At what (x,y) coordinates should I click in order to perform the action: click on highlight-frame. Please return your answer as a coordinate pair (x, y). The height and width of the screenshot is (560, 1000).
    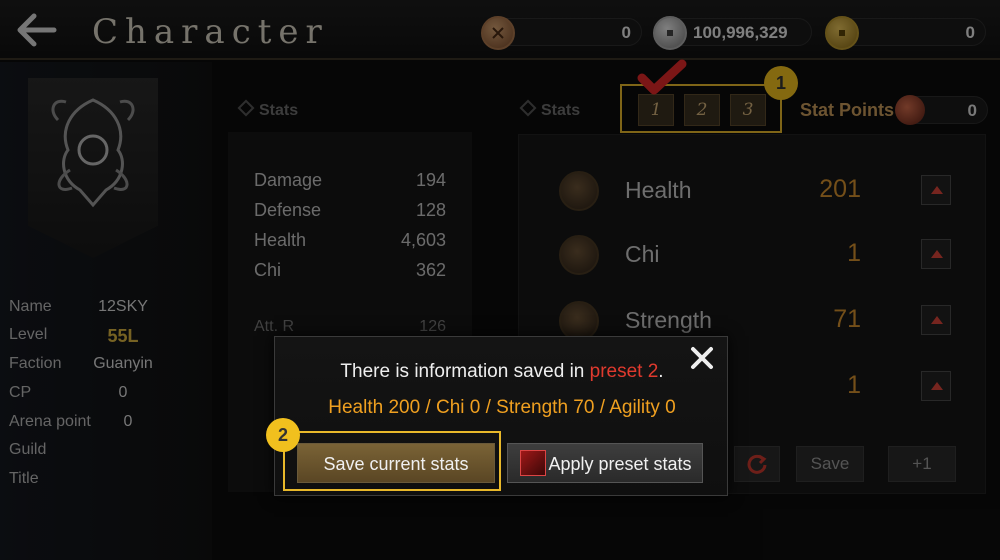
    Looking at the image, I should click on (392, 461).